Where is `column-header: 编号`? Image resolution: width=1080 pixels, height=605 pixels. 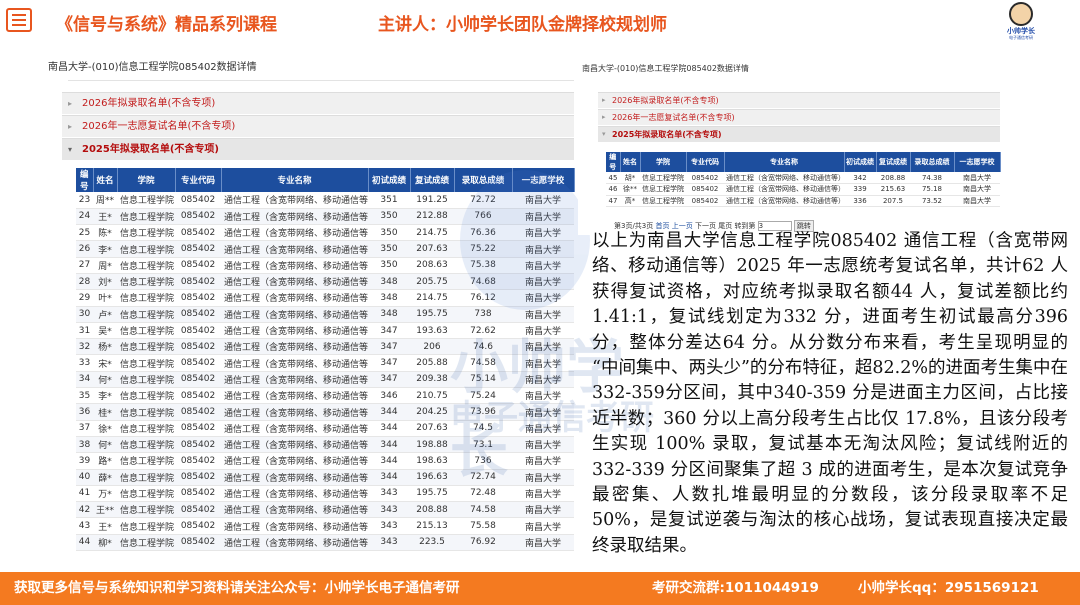
column-header: 编号 is located at coordinates (613, 162).